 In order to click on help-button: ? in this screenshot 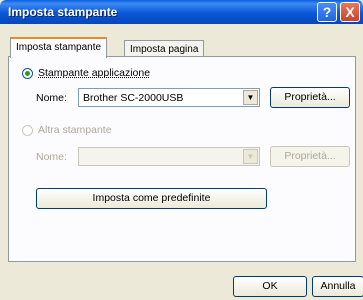, I will do `click(327, 12)`.